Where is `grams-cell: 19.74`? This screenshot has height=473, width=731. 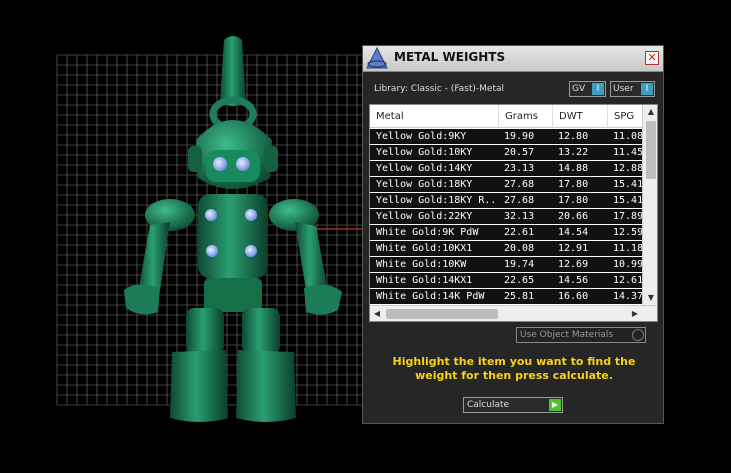
grams-cell: 19.74 is located at coordinates (519, 264).